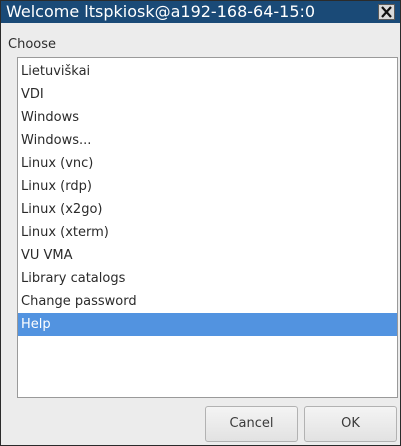 Image resolution: width=401 pixels, height=446 pixels. I want to click on close-button, so click(386, 12).